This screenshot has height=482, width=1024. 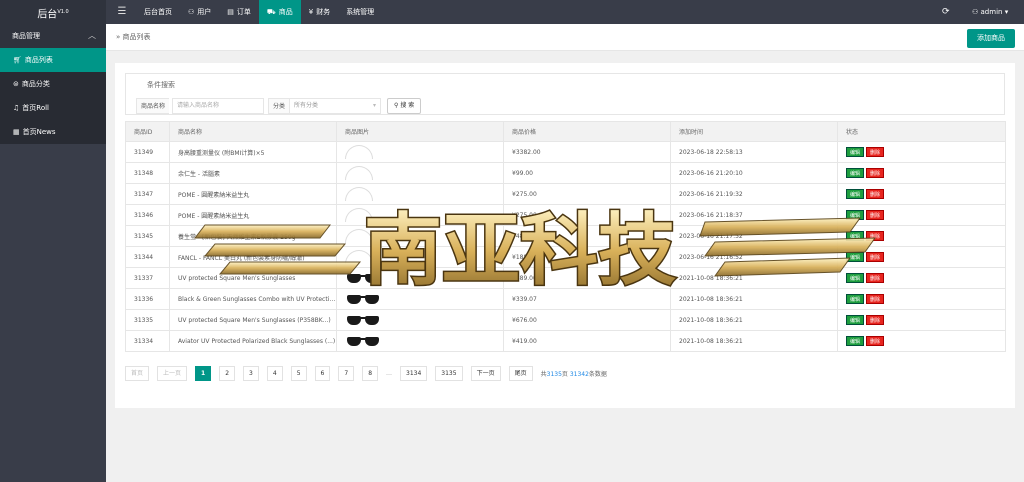 What do you see at coordinates (579, 374) in the screenshot?
I see `pager-total-rows: 31342` at bounding box center [579, 374].